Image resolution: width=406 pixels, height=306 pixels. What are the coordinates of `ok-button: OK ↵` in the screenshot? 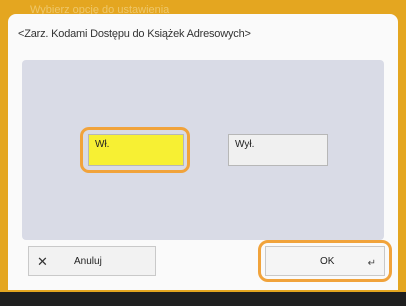 It's located at (325, 261).